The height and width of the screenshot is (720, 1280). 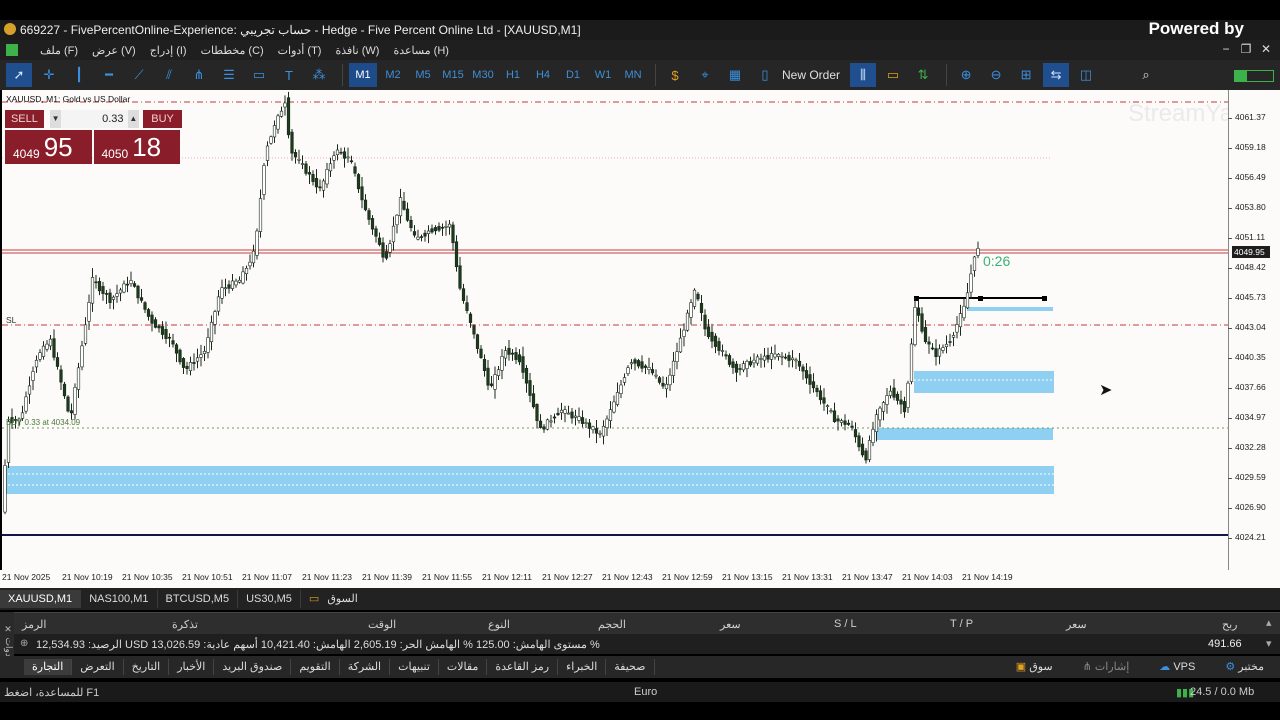 What do you see at coordinates (49, 75) in the screenshot?
I see `crosshair-icon: ✛` at bounding box center [49, 75].